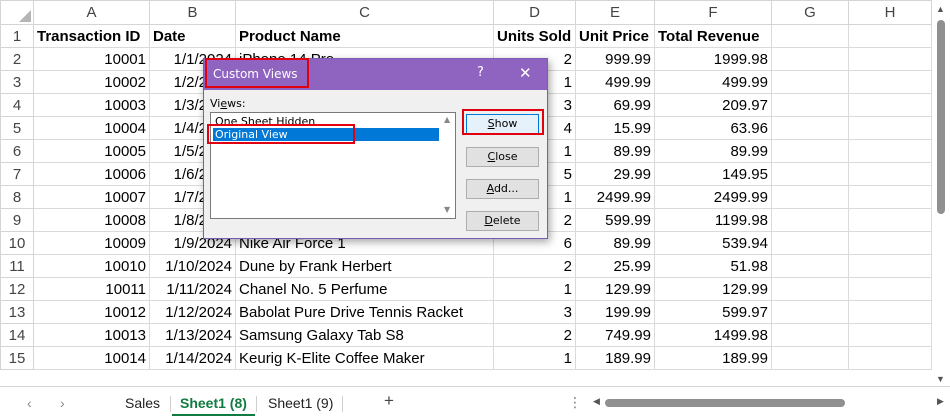 Image resolution: width=950 pixels, height=418 pixels. I want to click on row-header: 1, so click(17, 36).